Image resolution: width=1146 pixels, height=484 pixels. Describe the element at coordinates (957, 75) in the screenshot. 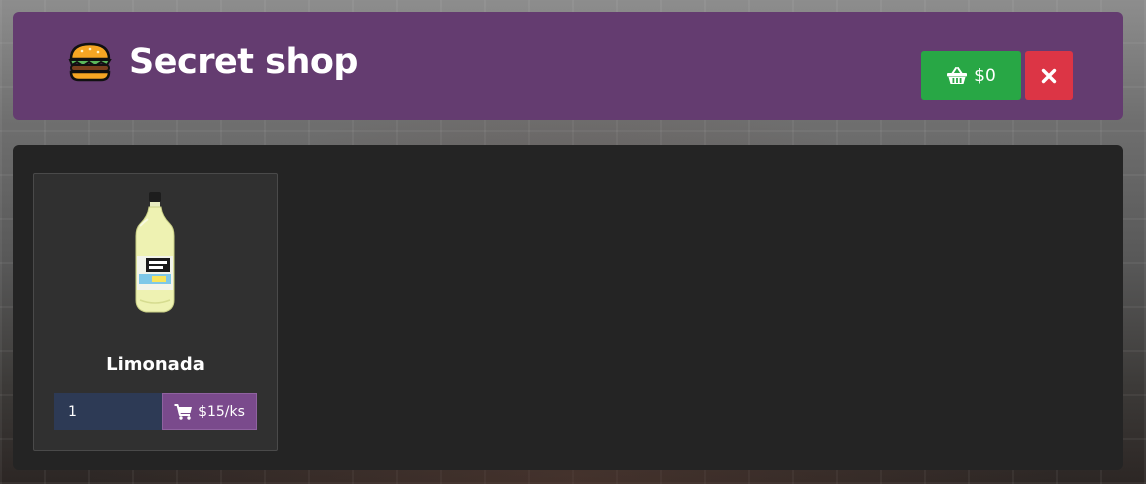

I see `basket-icon` at that location.